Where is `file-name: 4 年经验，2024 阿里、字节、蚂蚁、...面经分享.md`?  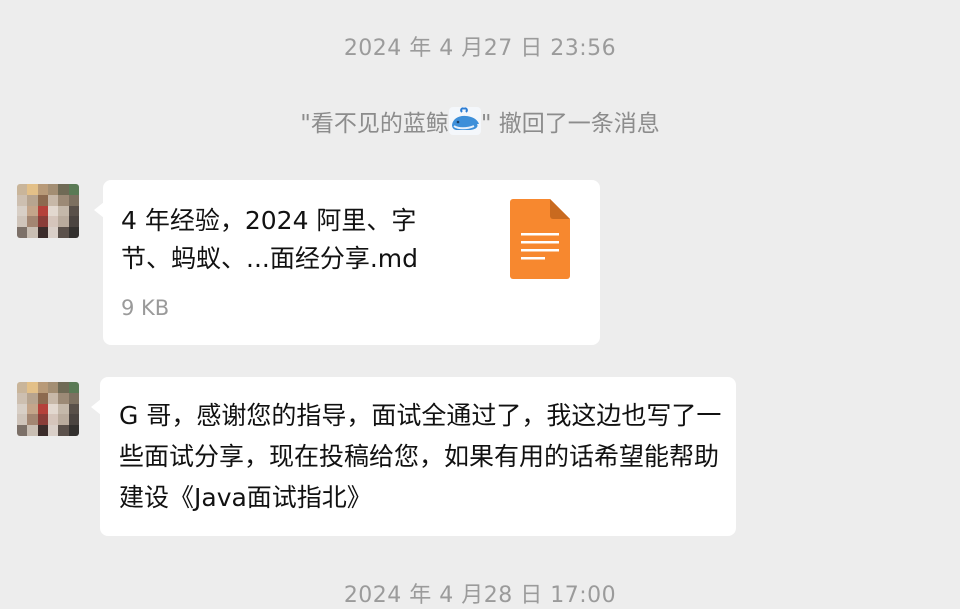
file-name: 4 年经验，2024 阿里、字节、蚂蚁、...面经分享.md is located at coordinates (270, 239).